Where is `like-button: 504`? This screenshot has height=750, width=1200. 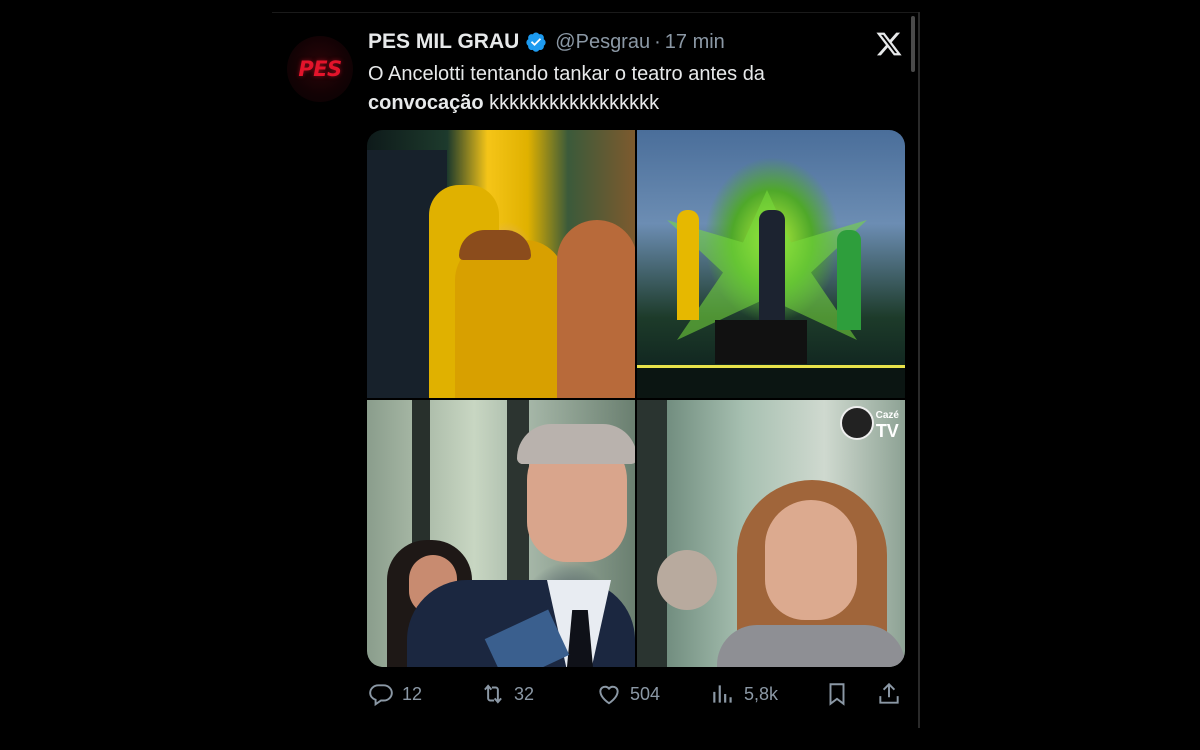
like-button: 504 is located at coordinates (628, 694).